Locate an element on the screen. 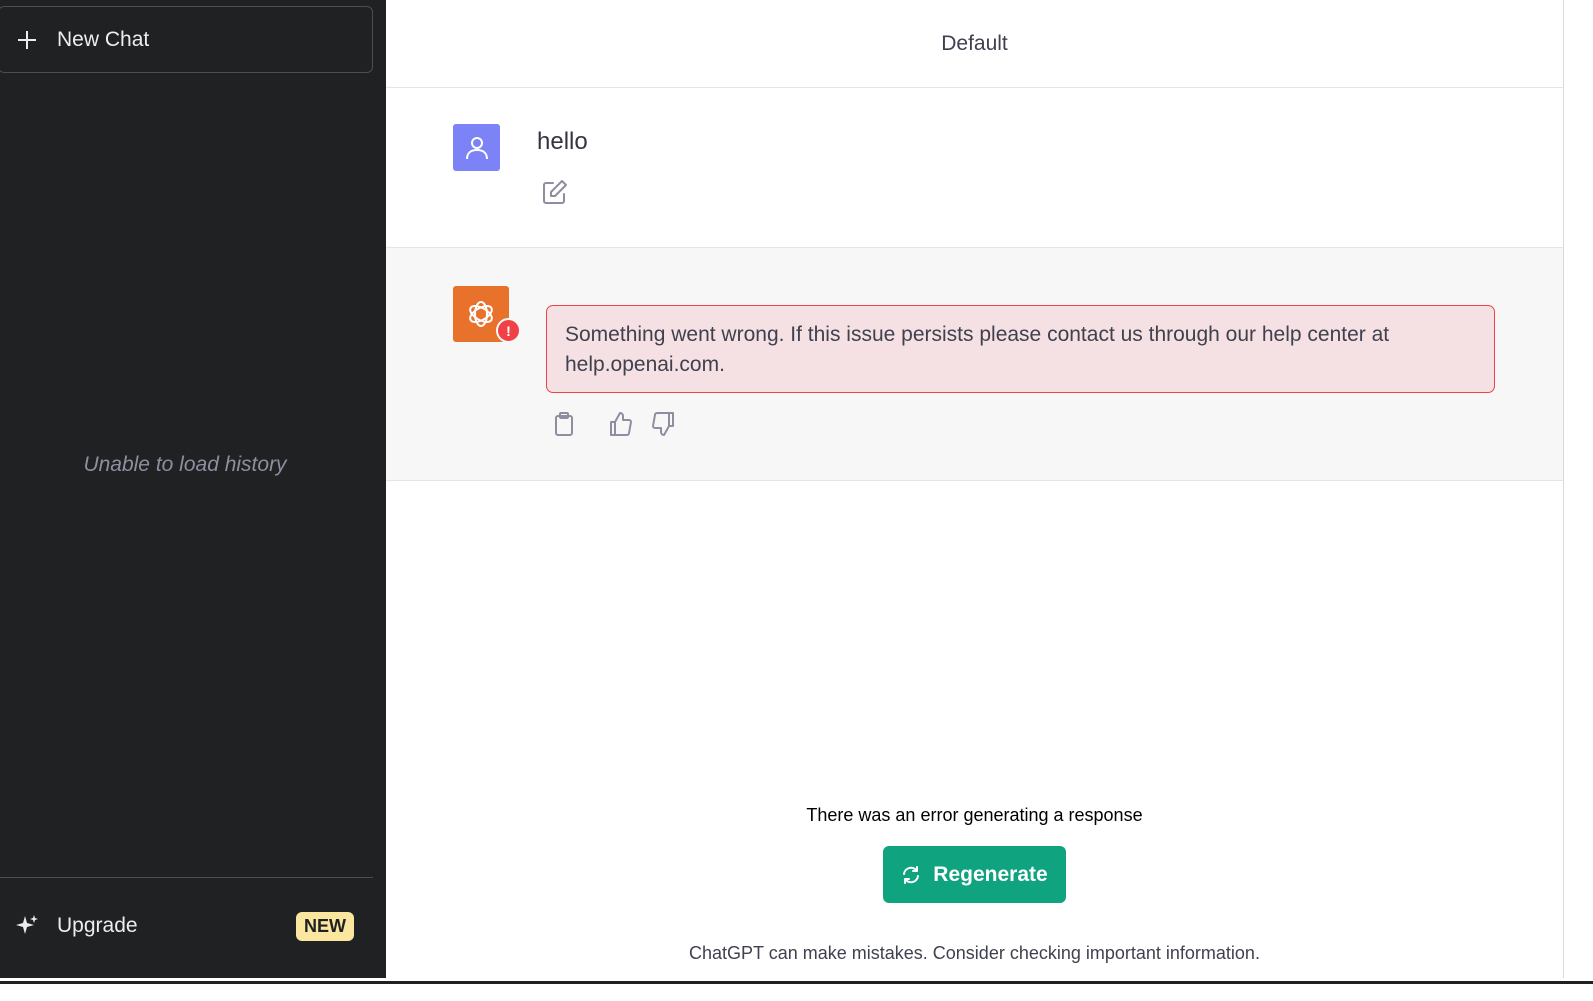 This screenshot has width=1593, height=1001. user-message-row: hello is located at coordinates (974, 168).